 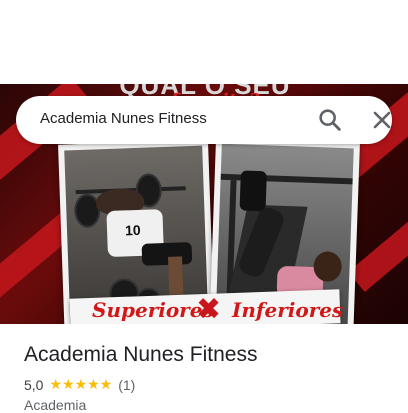 I want to click on place-category: Academia, so click(x=55, y=405).